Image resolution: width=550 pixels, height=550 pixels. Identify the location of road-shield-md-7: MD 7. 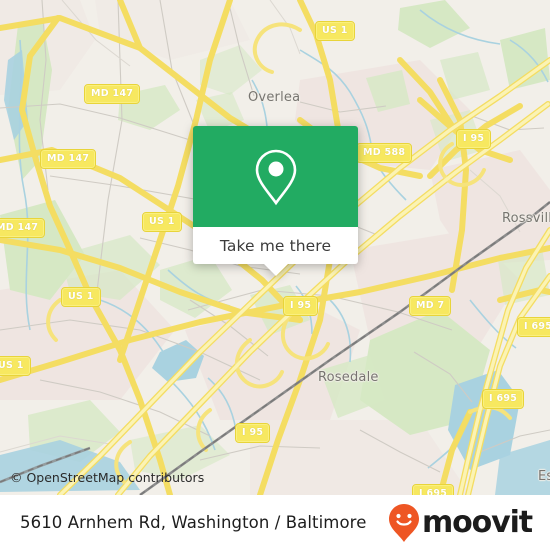
(430, 306).